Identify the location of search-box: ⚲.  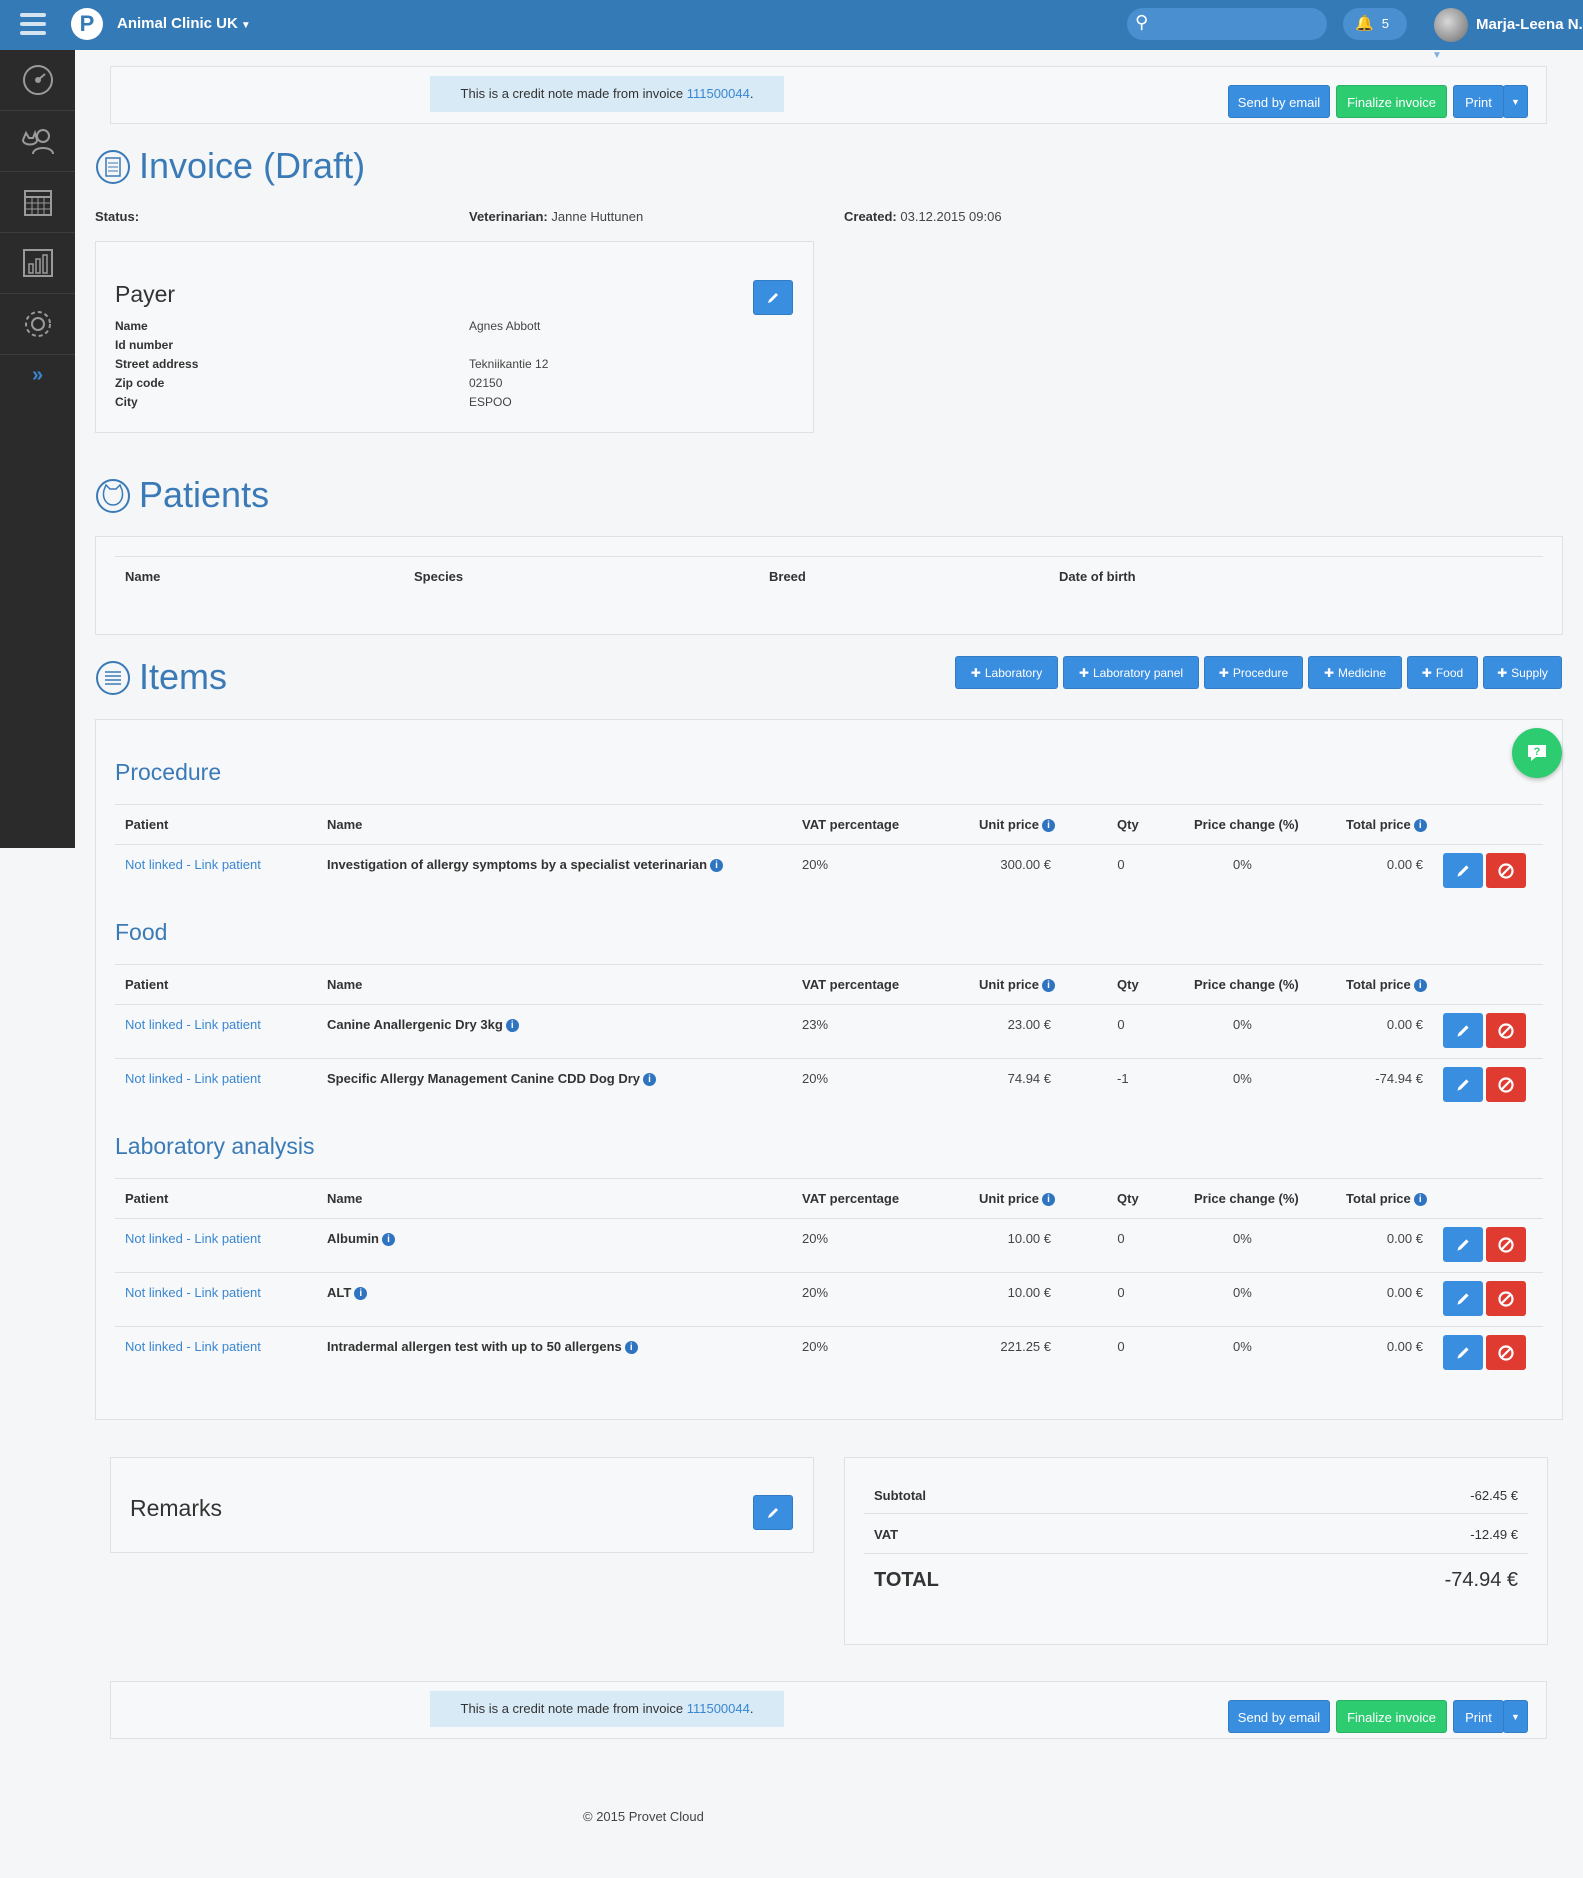
(1227, 24).